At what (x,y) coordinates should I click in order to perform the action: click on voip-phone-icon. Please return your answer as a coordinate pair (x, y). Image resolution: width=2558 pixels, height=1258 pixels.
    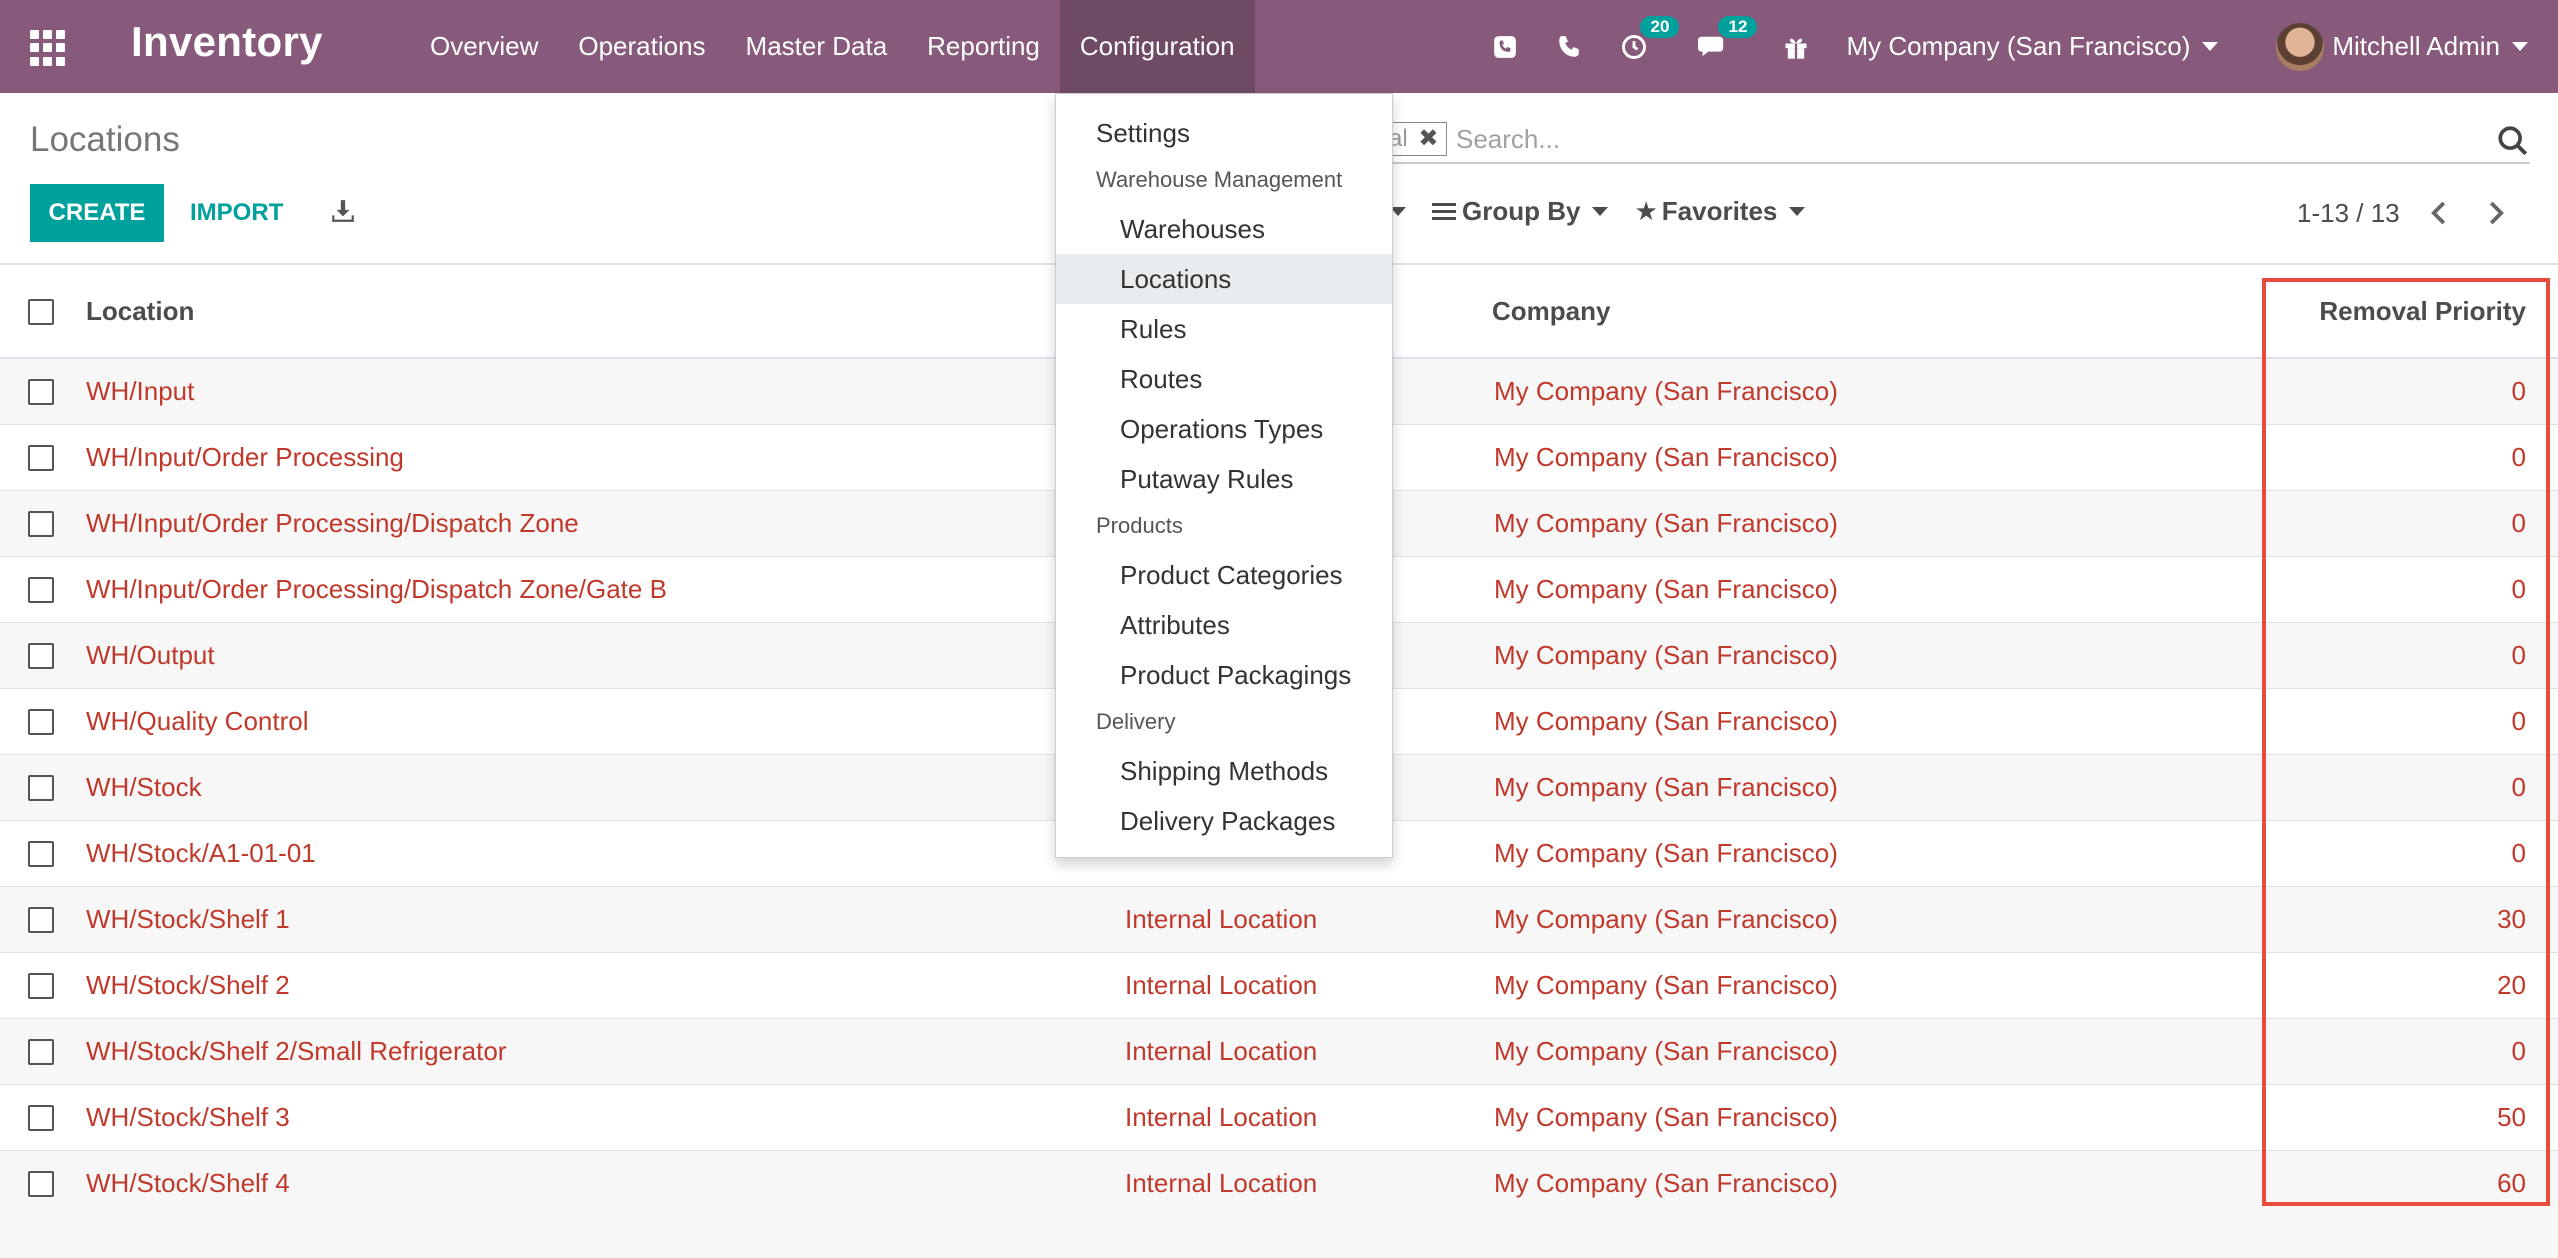
    Looking at the image, I should click on (1505, 47).